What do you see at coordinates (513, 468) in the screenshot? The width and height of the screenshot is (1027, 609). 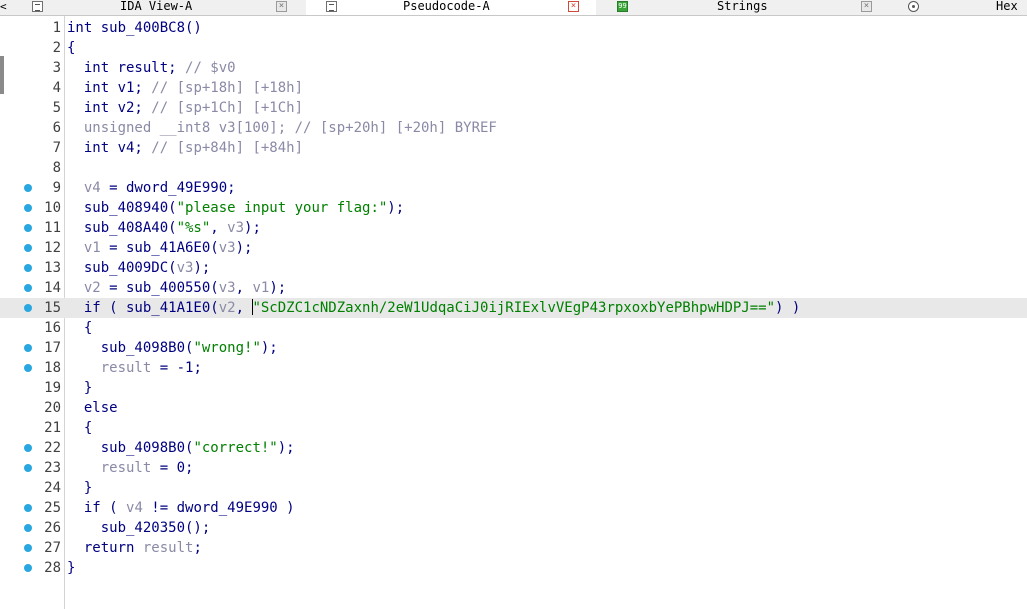 I see `code-line: 23 result = 0;` at bounding box center [513, 468].